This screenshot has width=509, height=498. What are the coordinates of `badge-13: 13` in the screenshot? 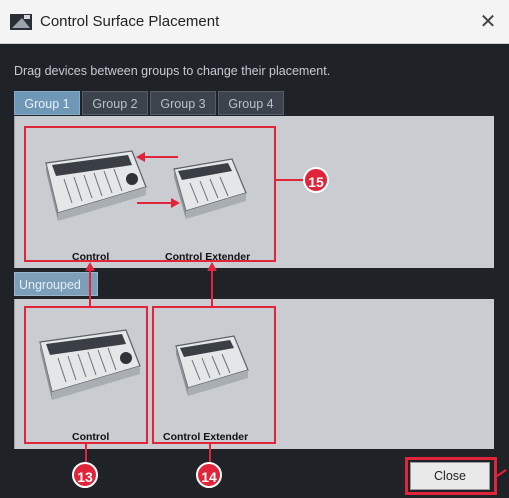 It's located at (85, 475).